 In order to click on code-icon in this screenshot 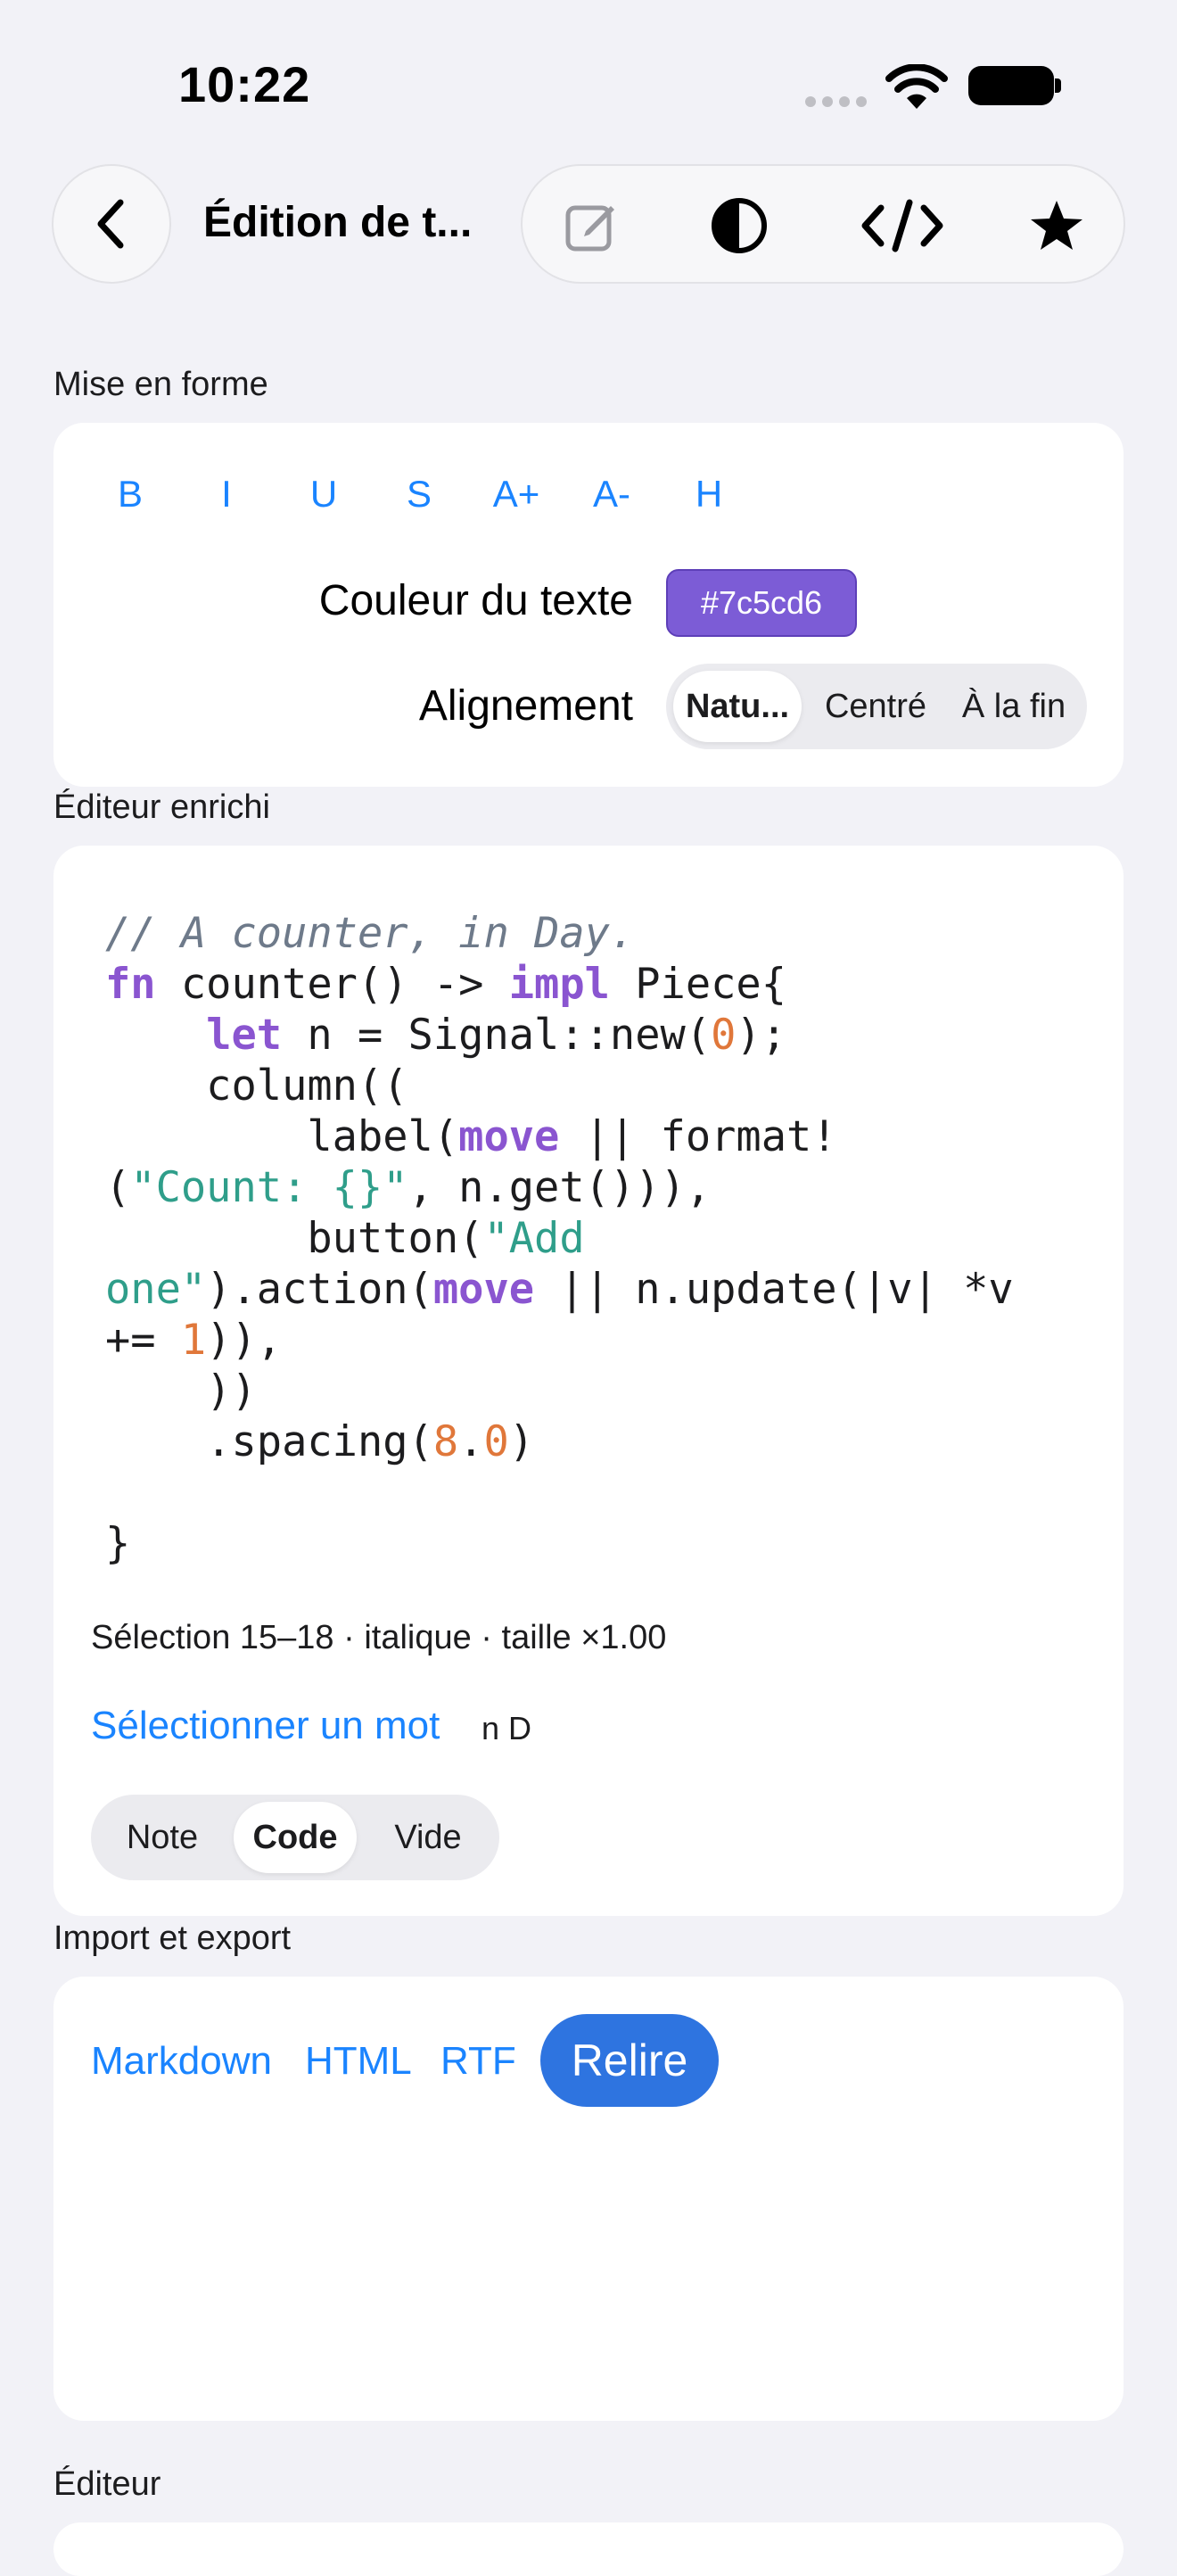, I will do `click(902, 226)`.